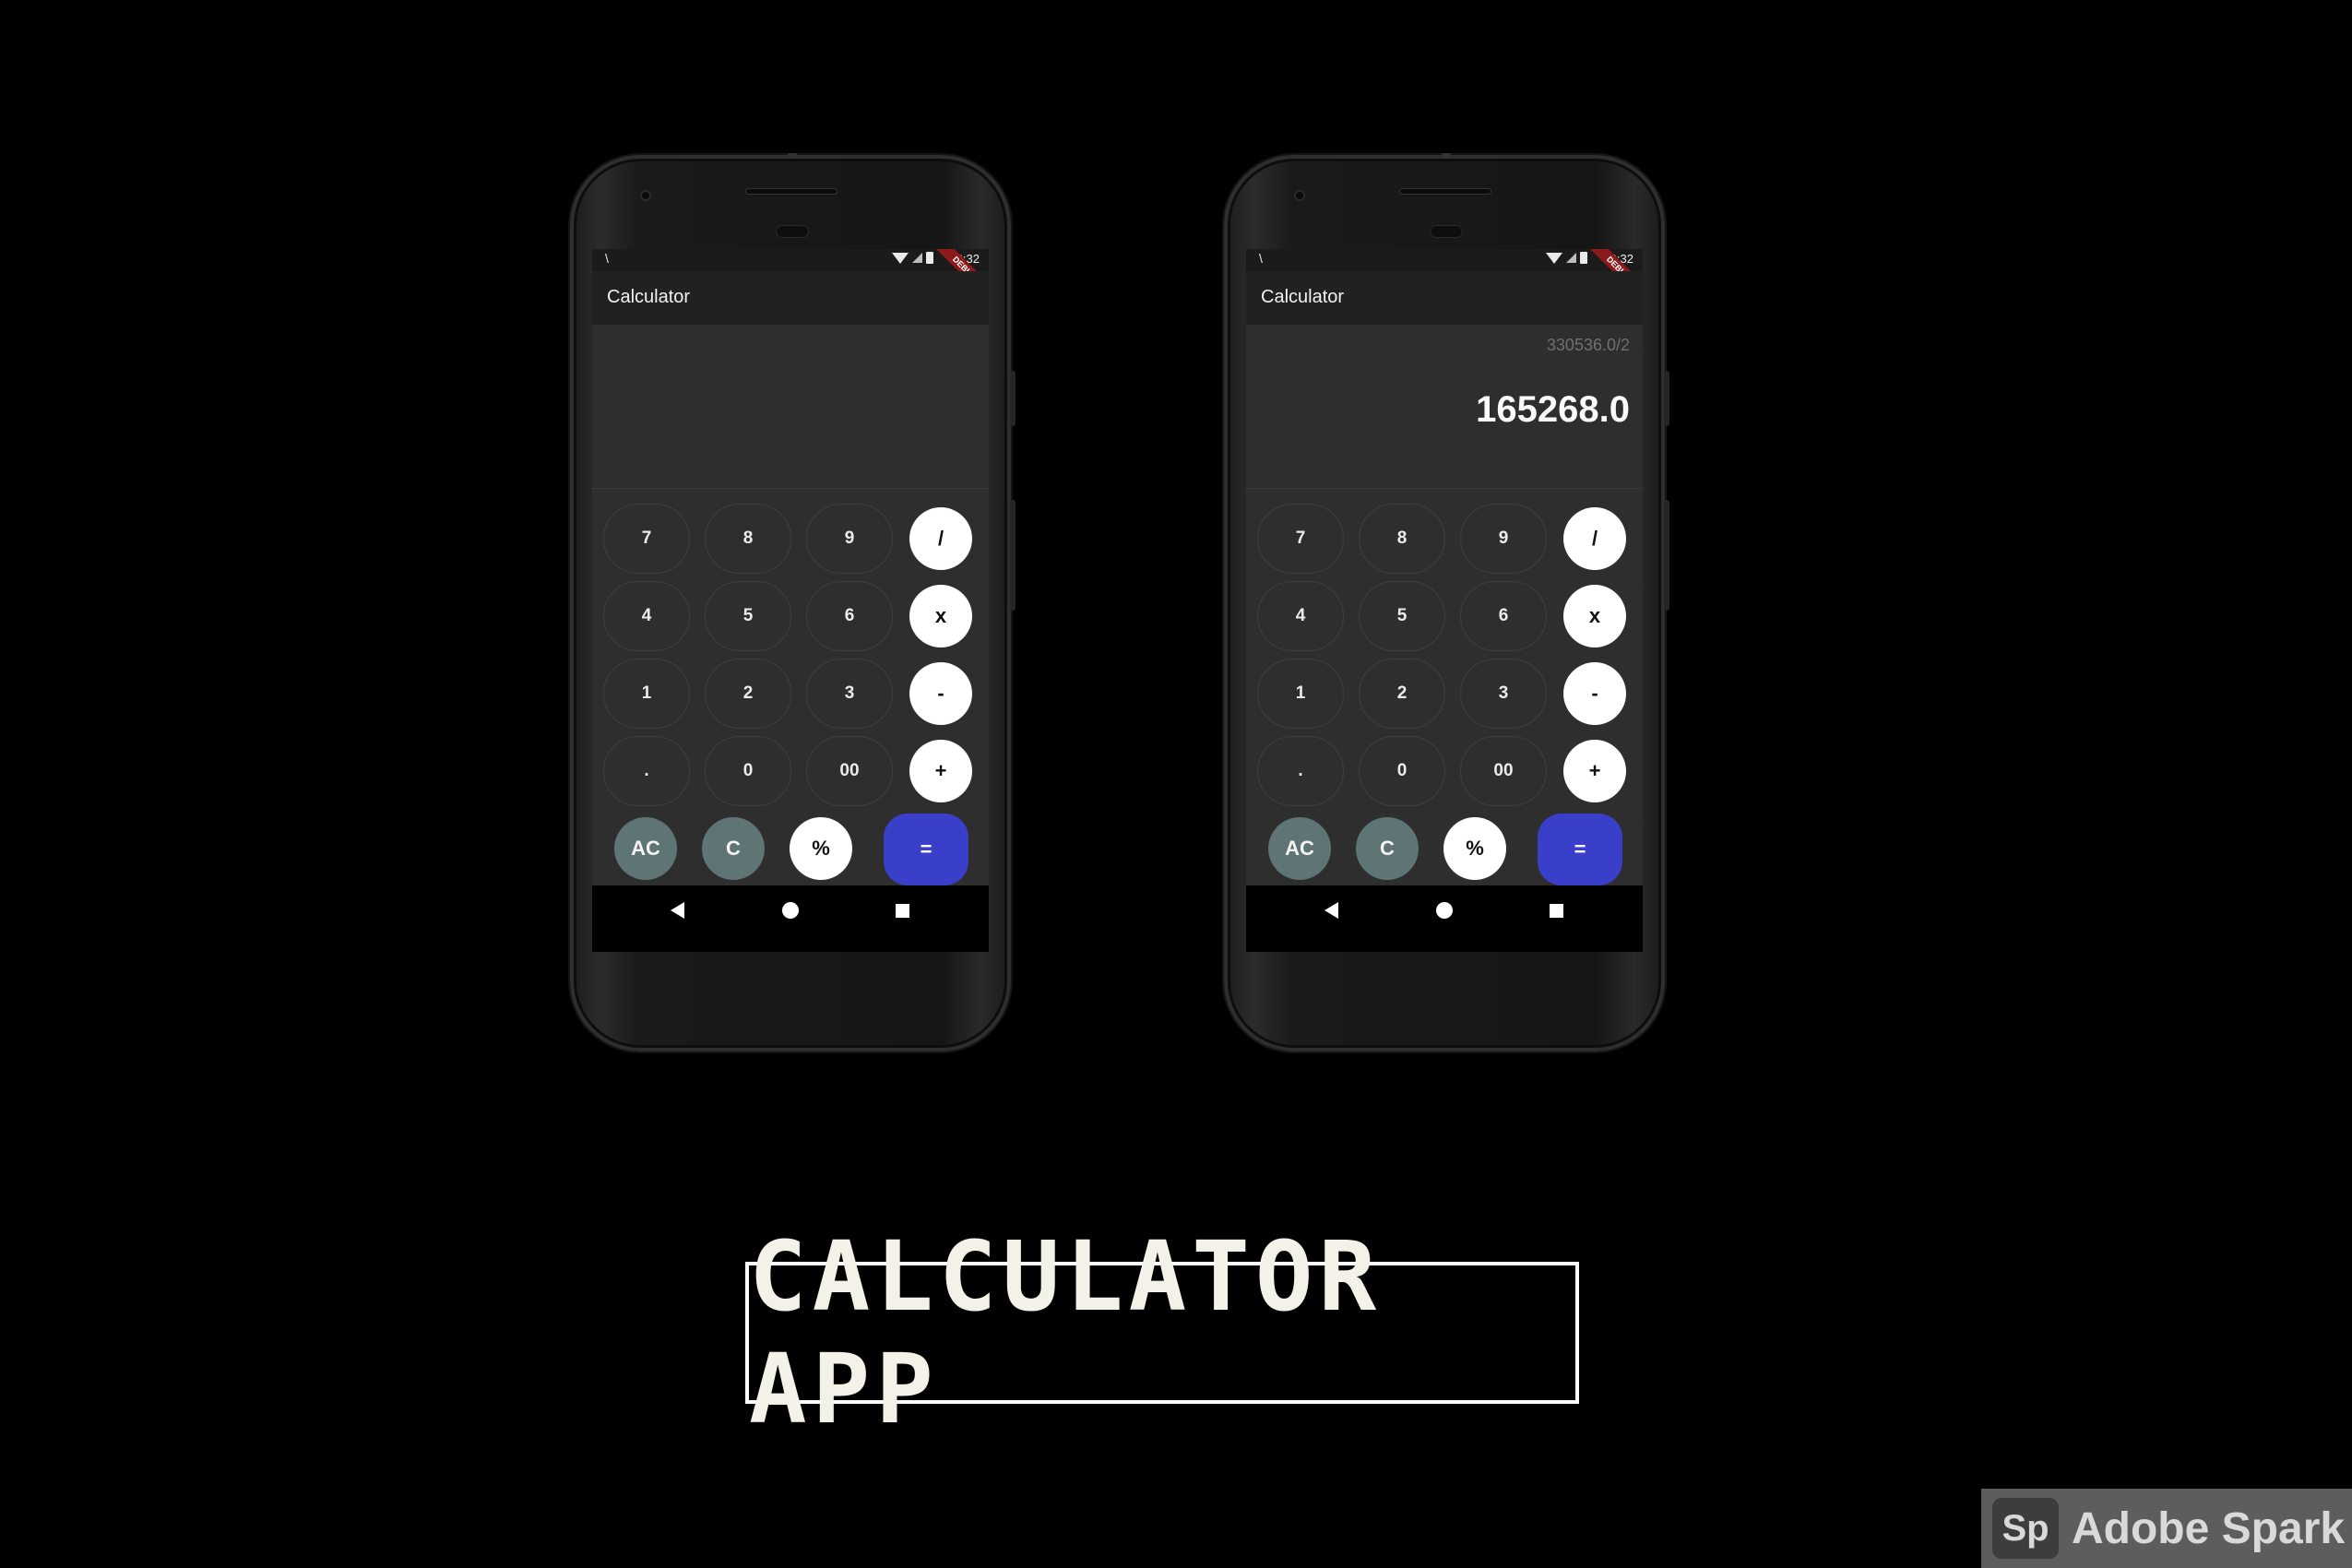  I want to click on title-banner: CALCULATOR APP, so click(1162, 1332).